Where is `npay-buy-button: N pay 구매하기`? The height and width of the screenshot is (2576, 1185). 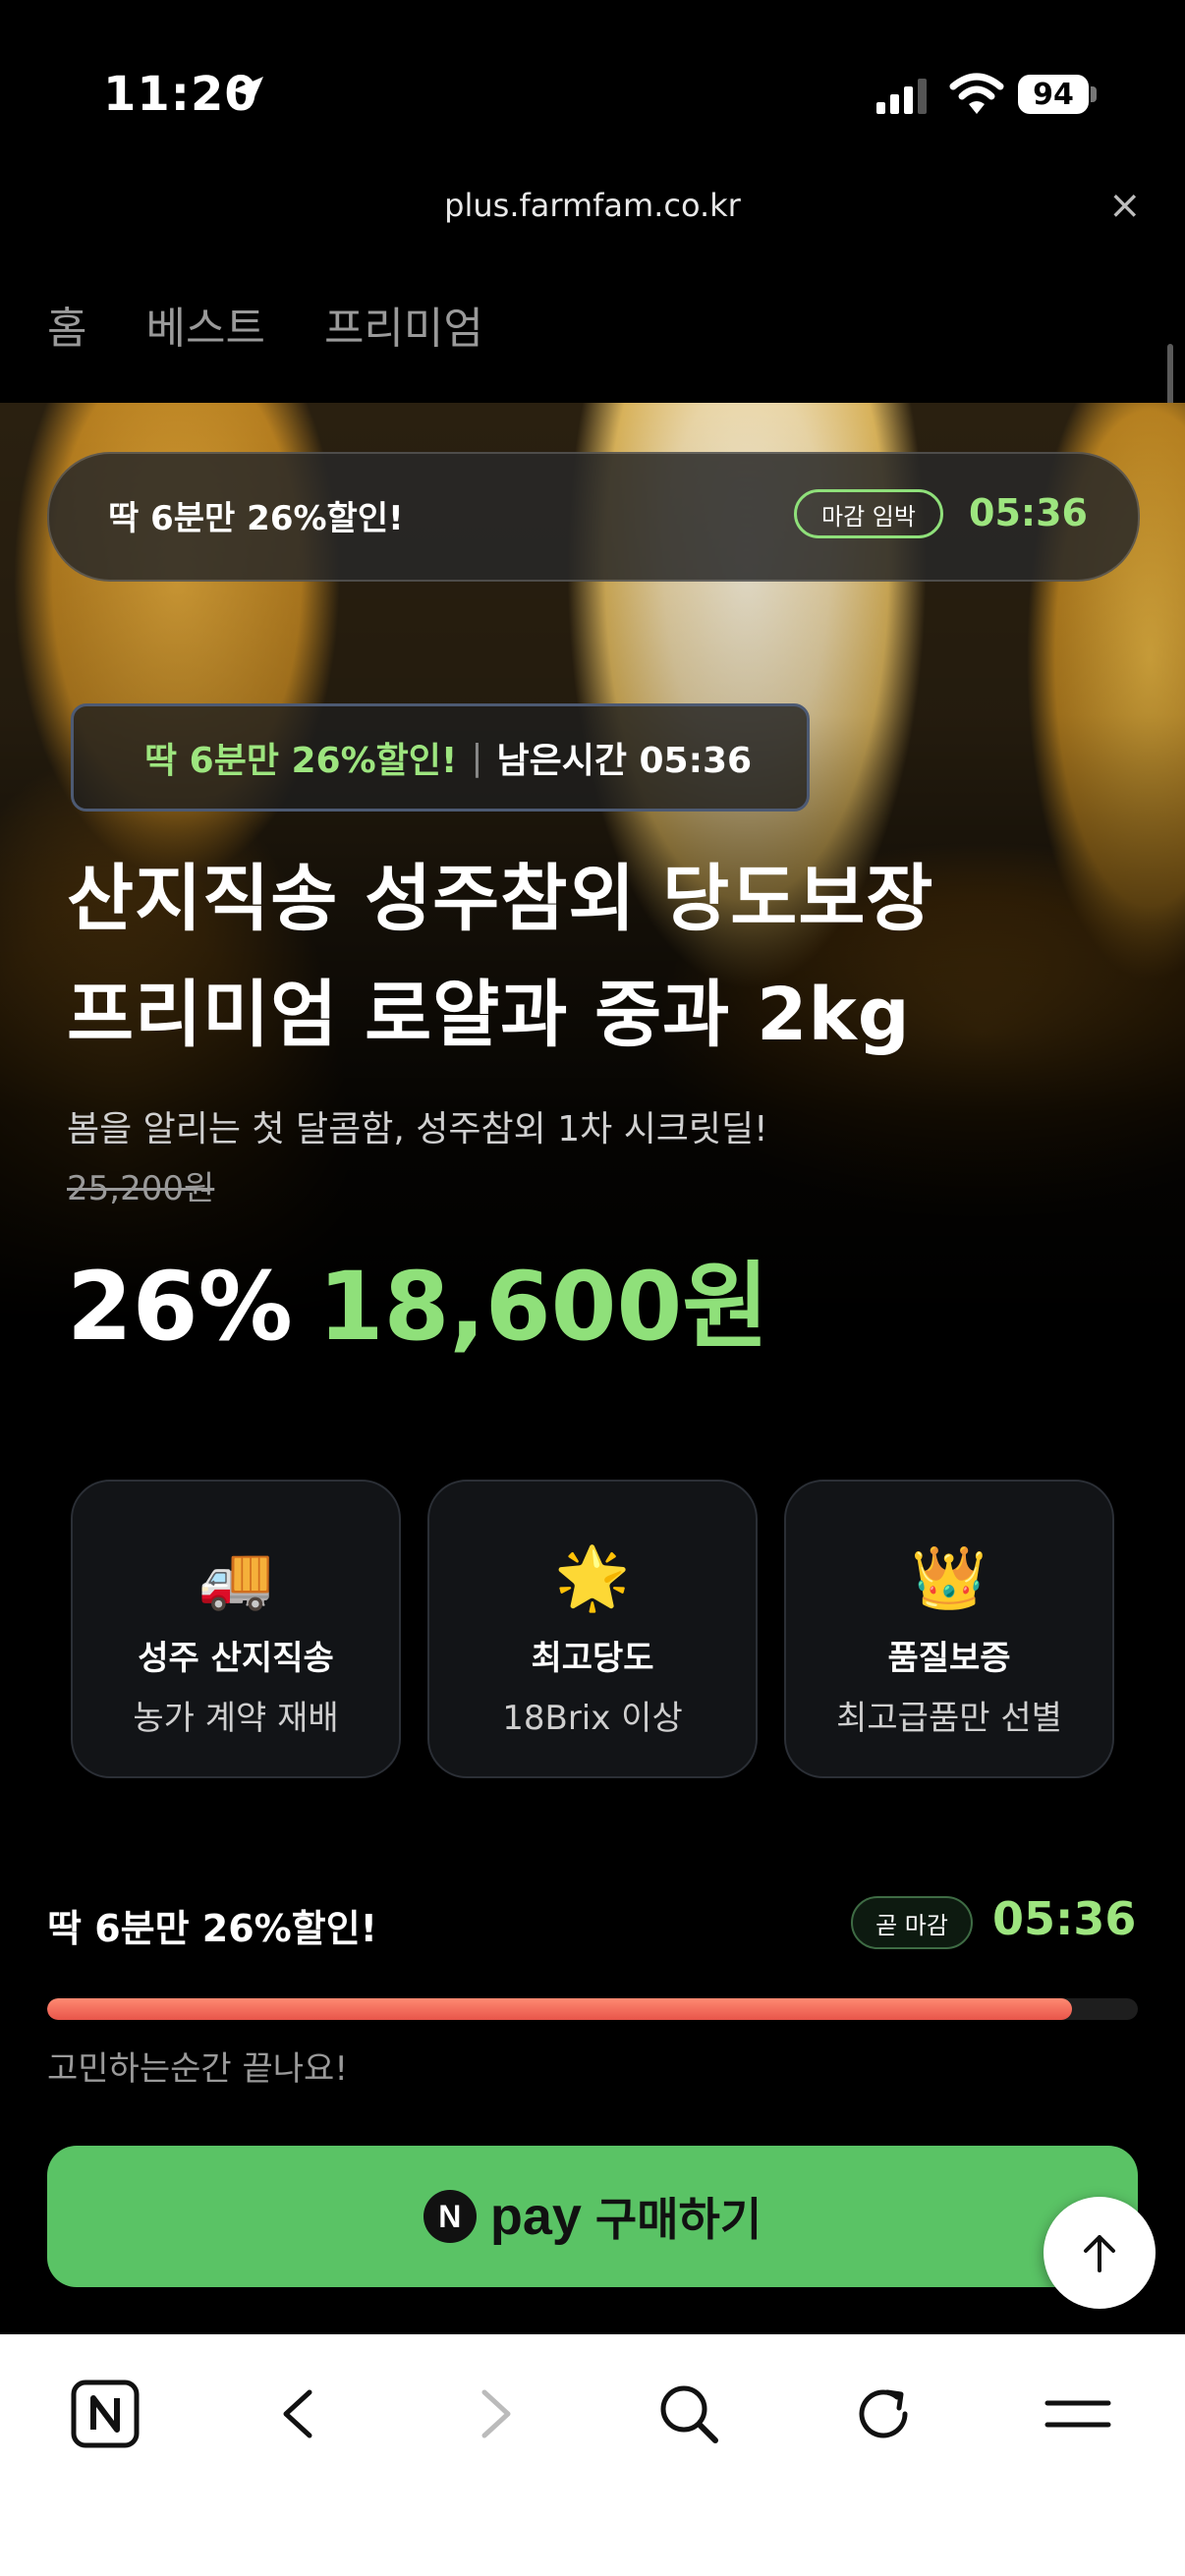 npay-buy-button: N pay 구매하기 is located at coordinates (592, 2216).